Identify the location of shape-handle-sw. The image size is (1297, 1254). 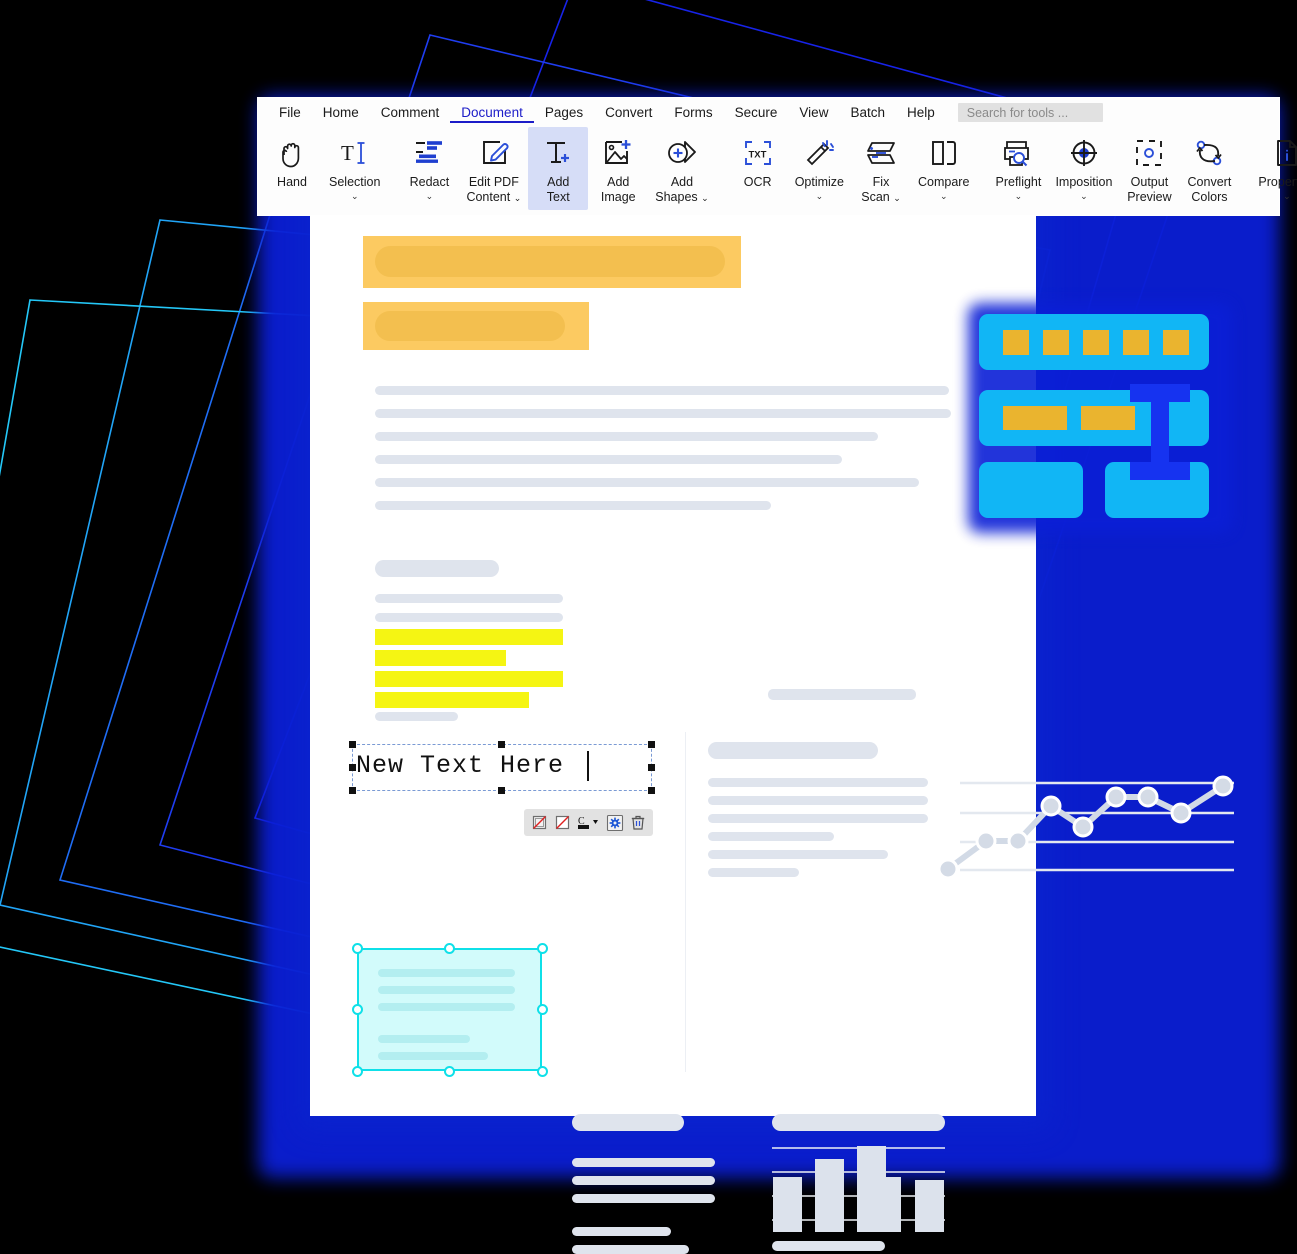
(357, 1071).